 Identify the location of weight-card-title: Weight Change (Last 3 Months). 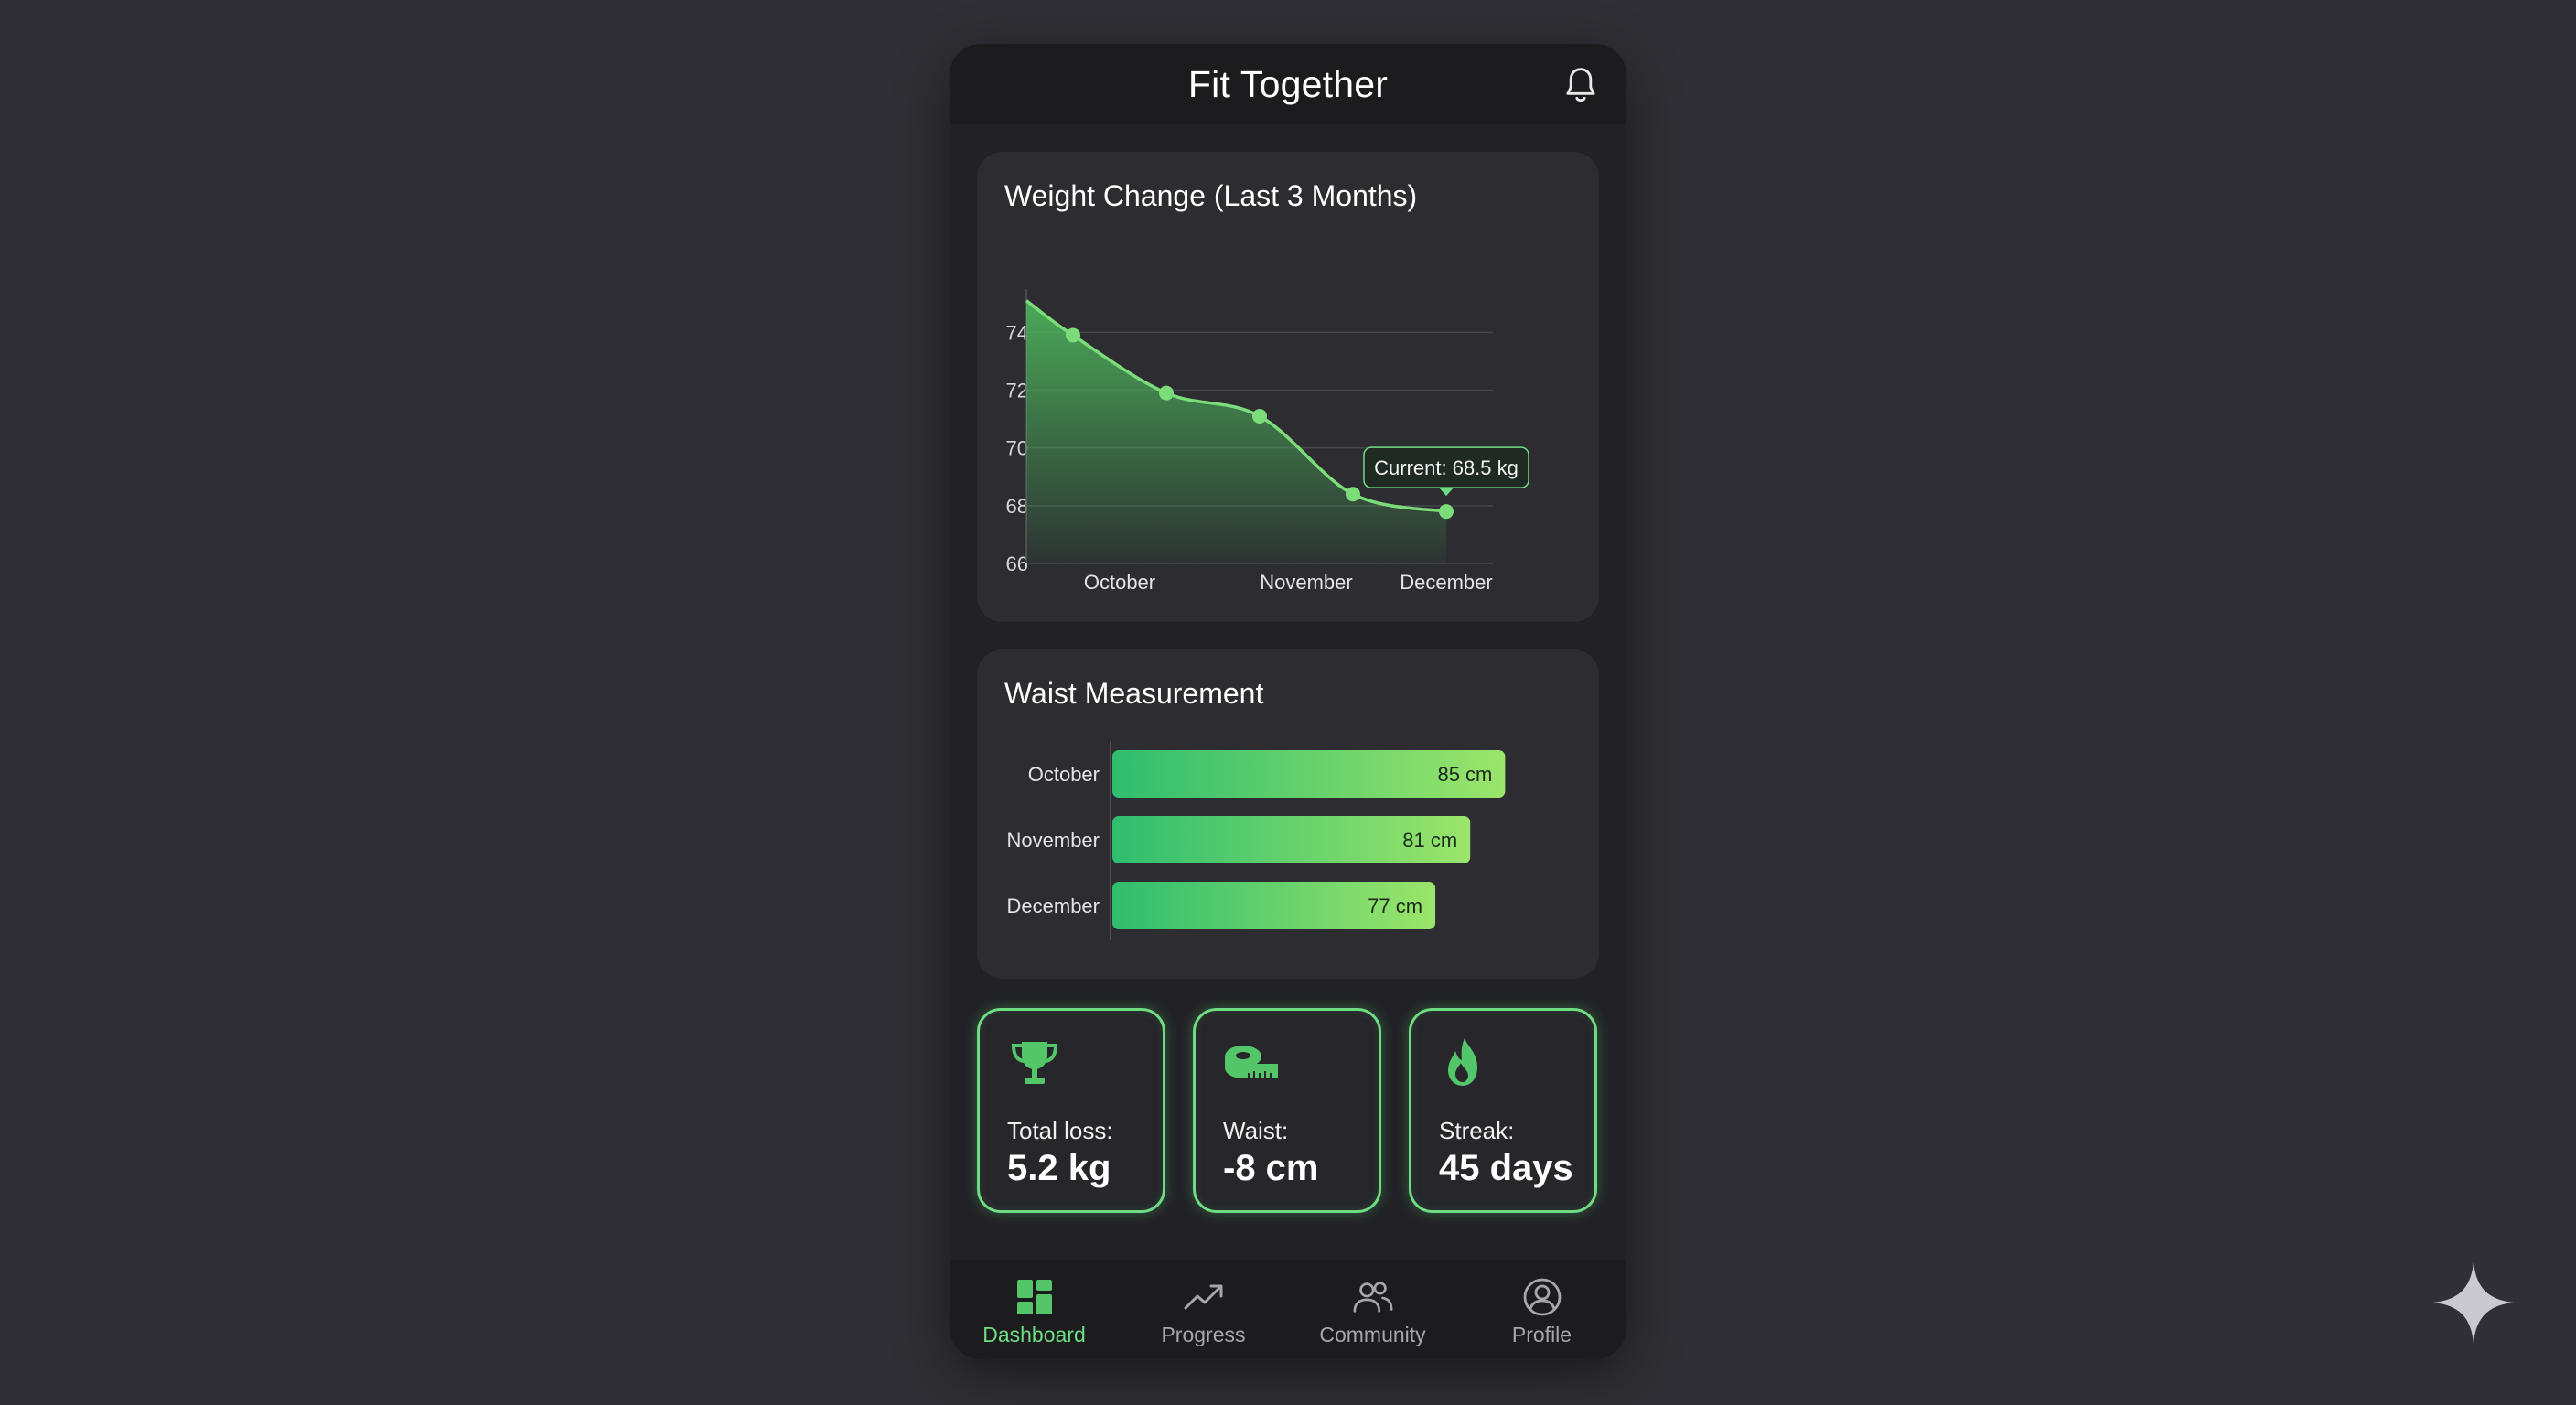
(1211, 196).